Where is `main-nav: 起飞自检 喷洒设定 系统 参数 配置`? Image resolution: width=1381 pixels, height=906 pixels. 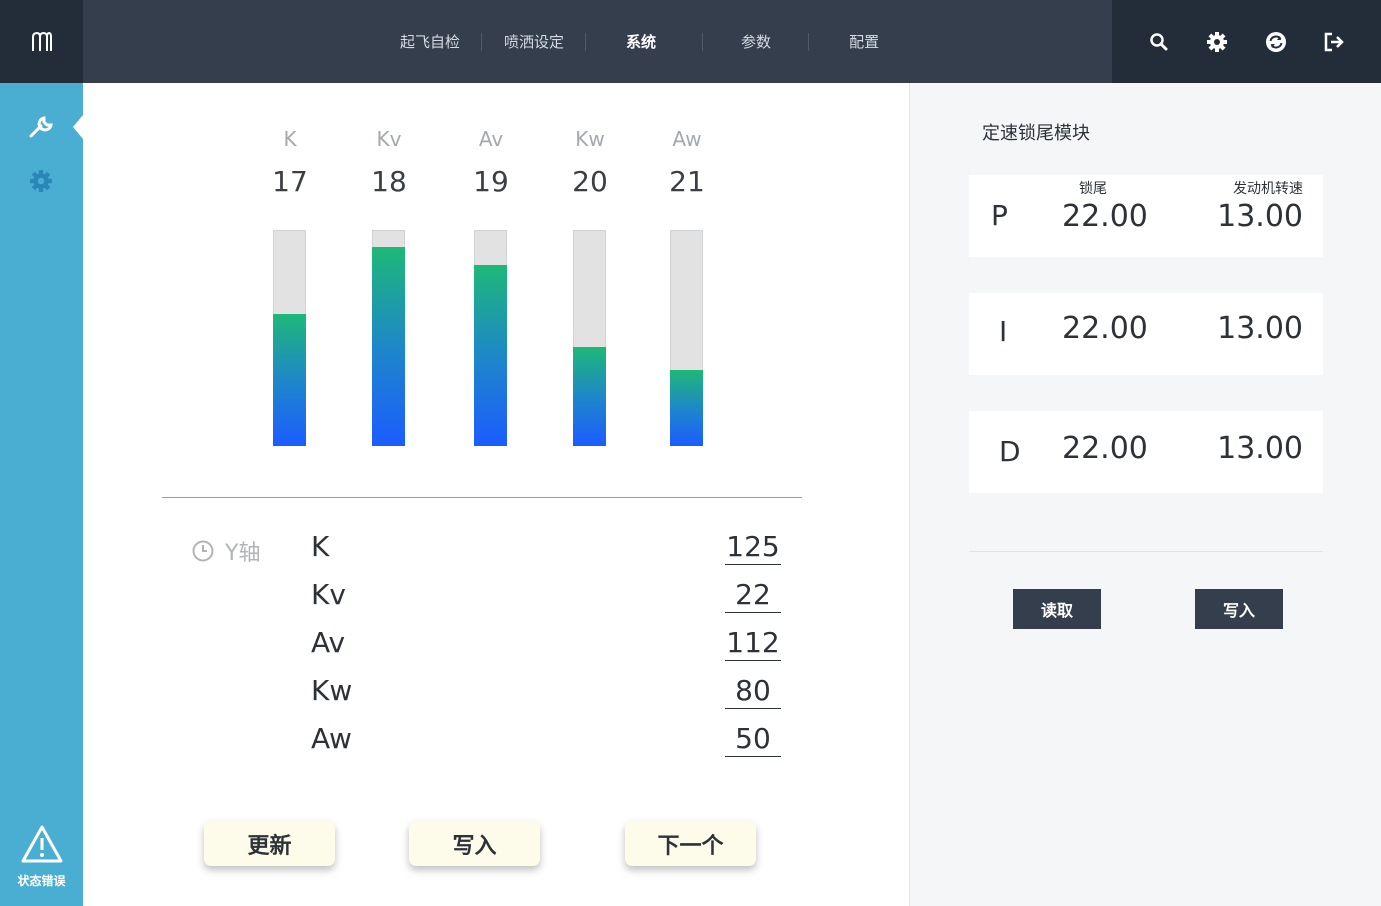
main-nav: 起飞自检 喷洒设定 系统 参数 配置 is located at coordinates (648, 41).